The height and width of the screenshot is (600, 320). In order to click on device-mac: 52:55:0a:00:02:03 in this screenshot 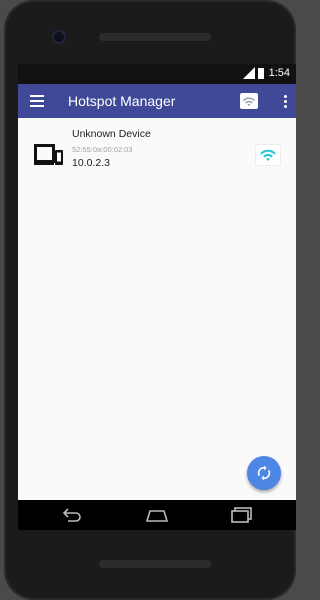, I will do `click(102, 149)`.